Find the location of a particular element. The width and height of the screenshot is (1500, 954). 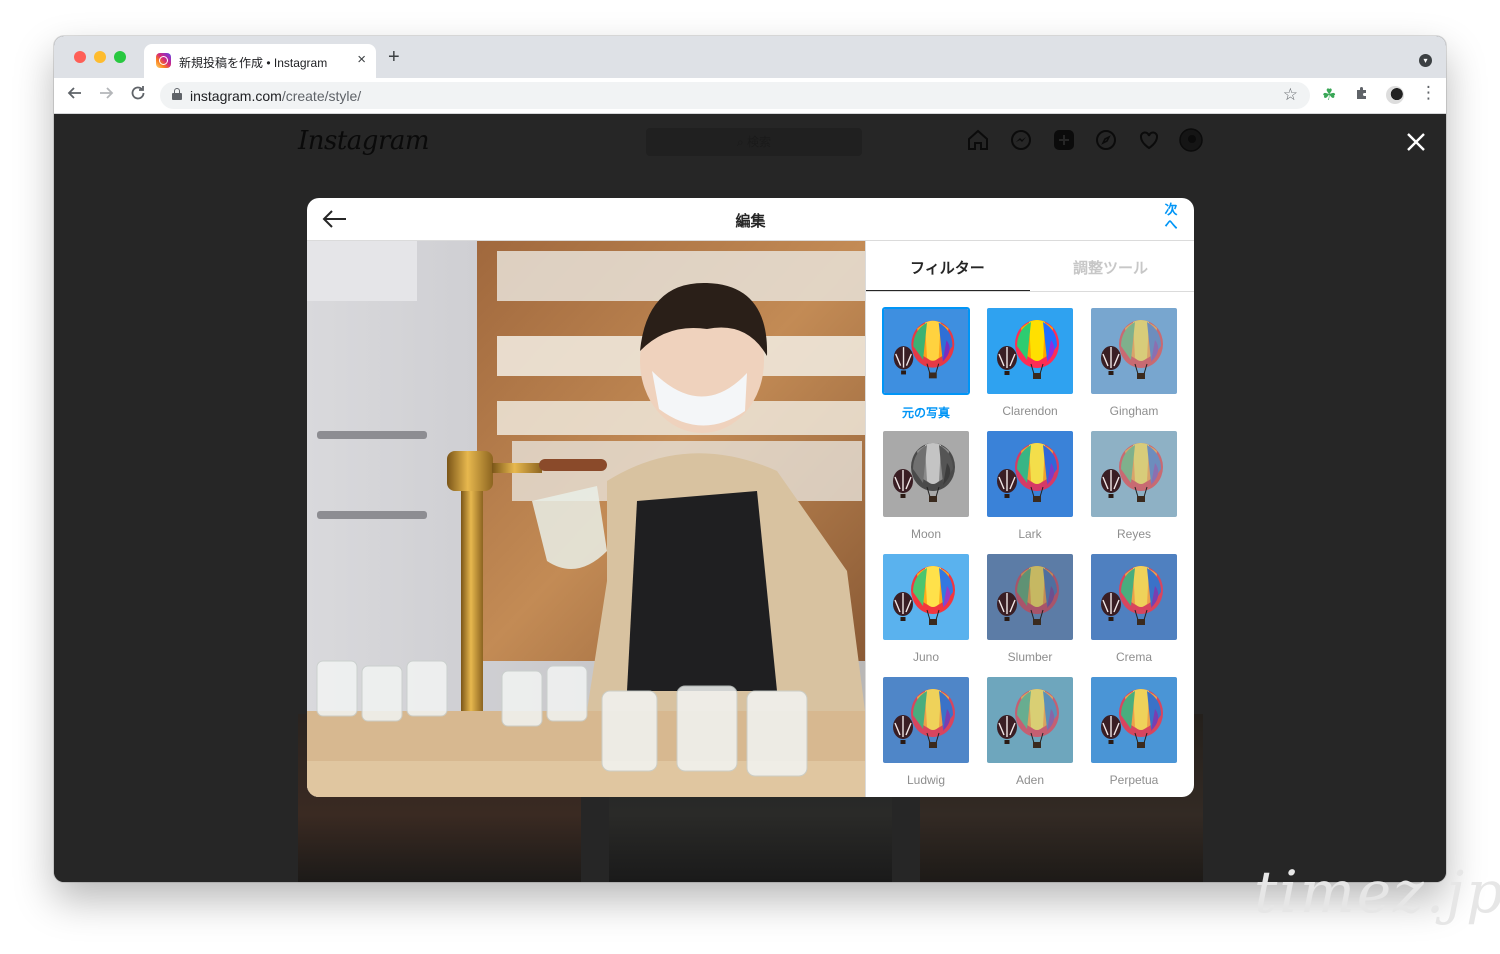

window-zoom-button is located at coordinates (120, 57).